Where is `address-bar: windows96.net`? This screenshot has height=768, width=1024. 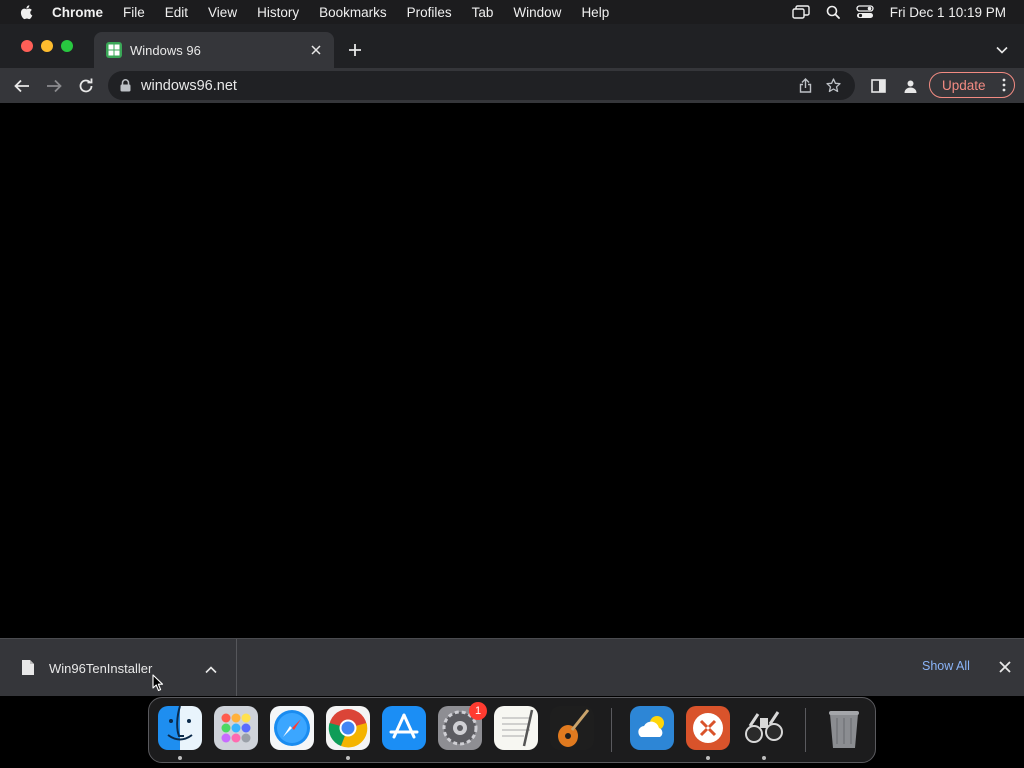
address-bar: windows96.net is located at coordinates (481, 85).